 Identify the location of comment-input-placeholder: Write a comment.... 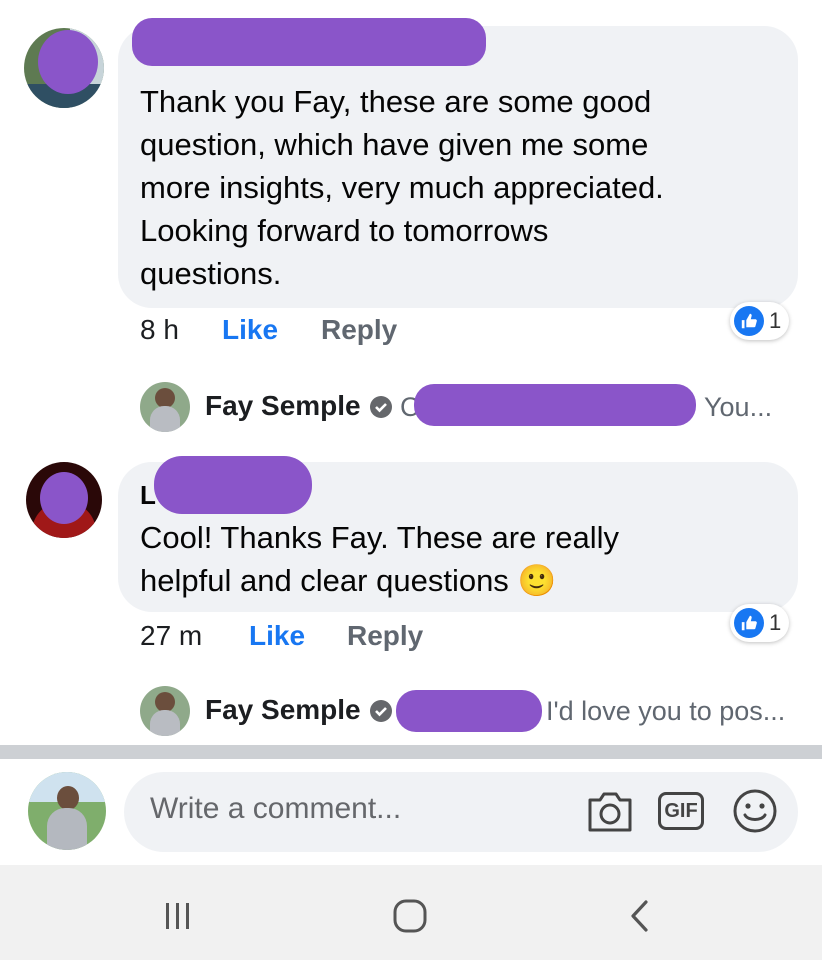
(276, 808).